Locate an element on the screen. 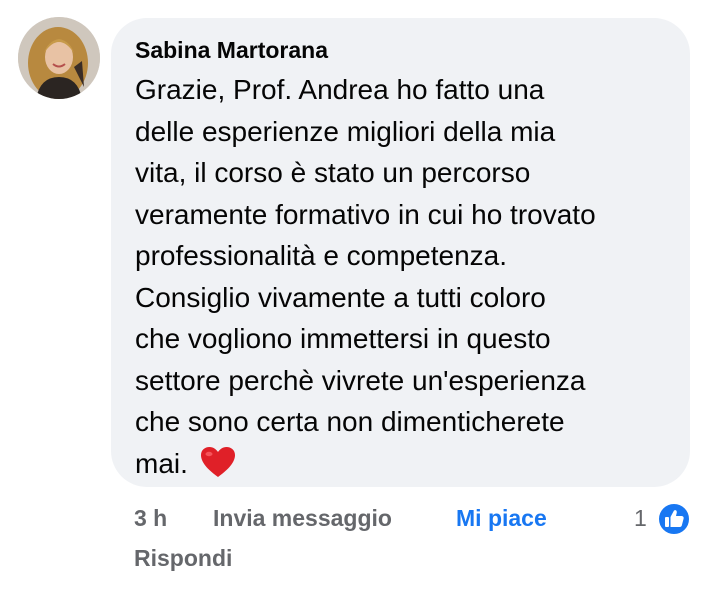  avatar is located at coordinates (59, 58).